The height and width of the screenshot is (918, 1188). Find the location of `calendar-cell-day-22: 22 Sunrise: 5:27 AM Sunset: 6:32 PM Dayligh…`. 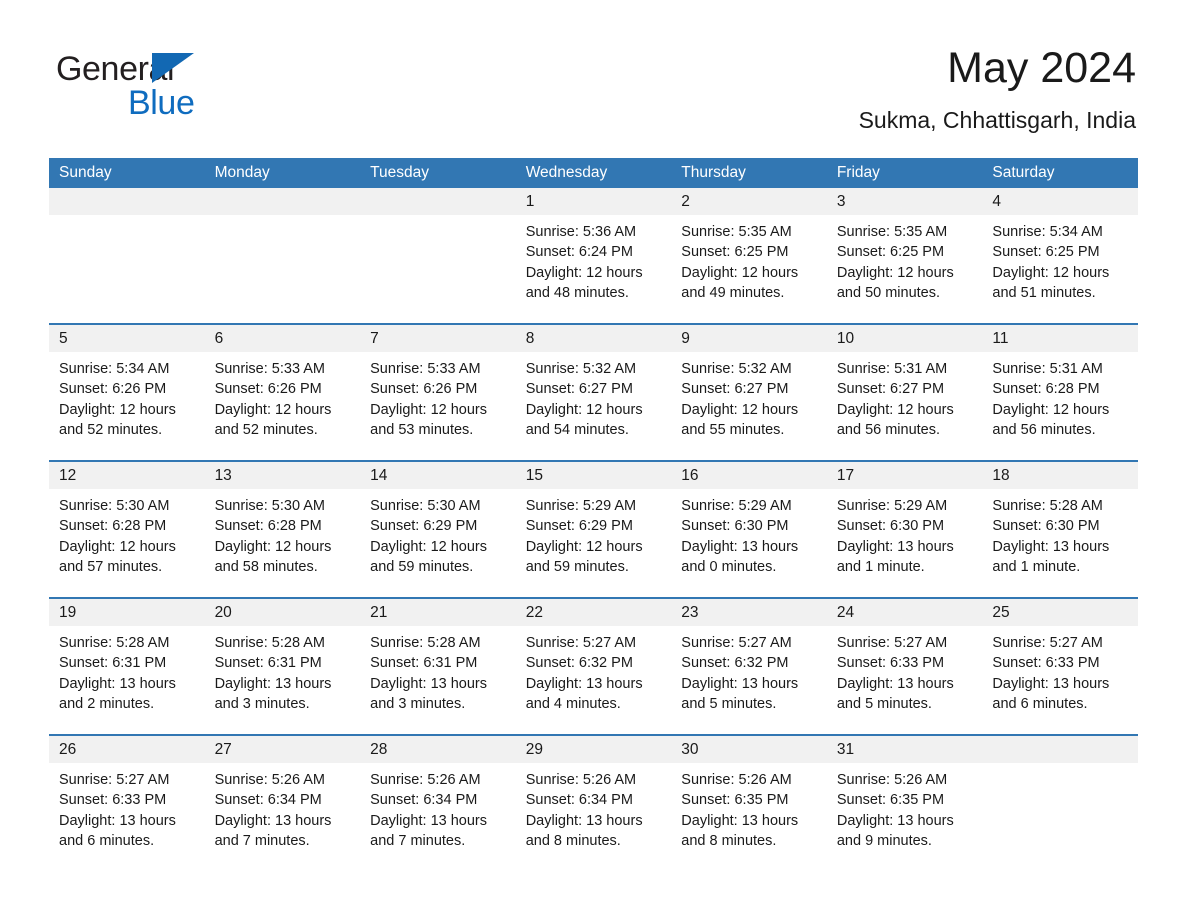

calendar-cell-day-22: 22 Sunrise: 5:27 AM Sunset: 6:32 PM Dayligh… is located at coordinates (593, 661).